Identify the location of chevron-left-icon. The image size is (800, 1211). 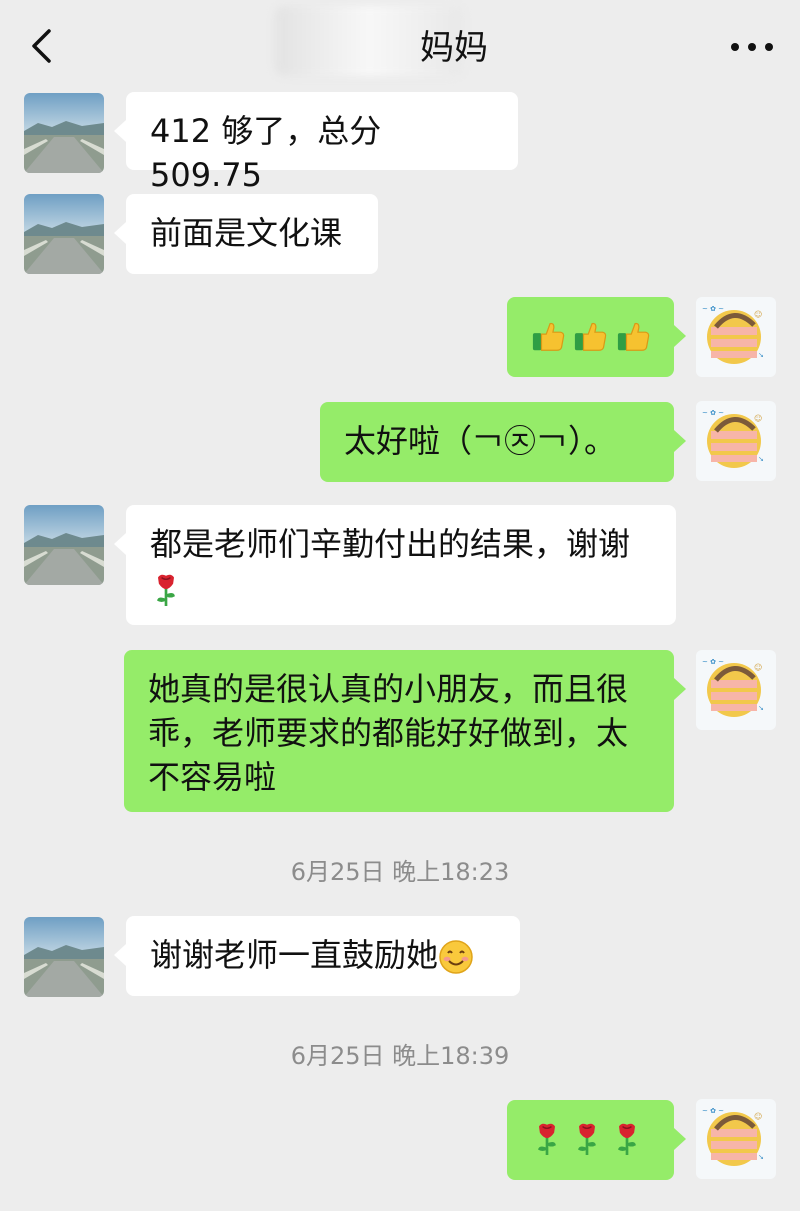
(42, 46).